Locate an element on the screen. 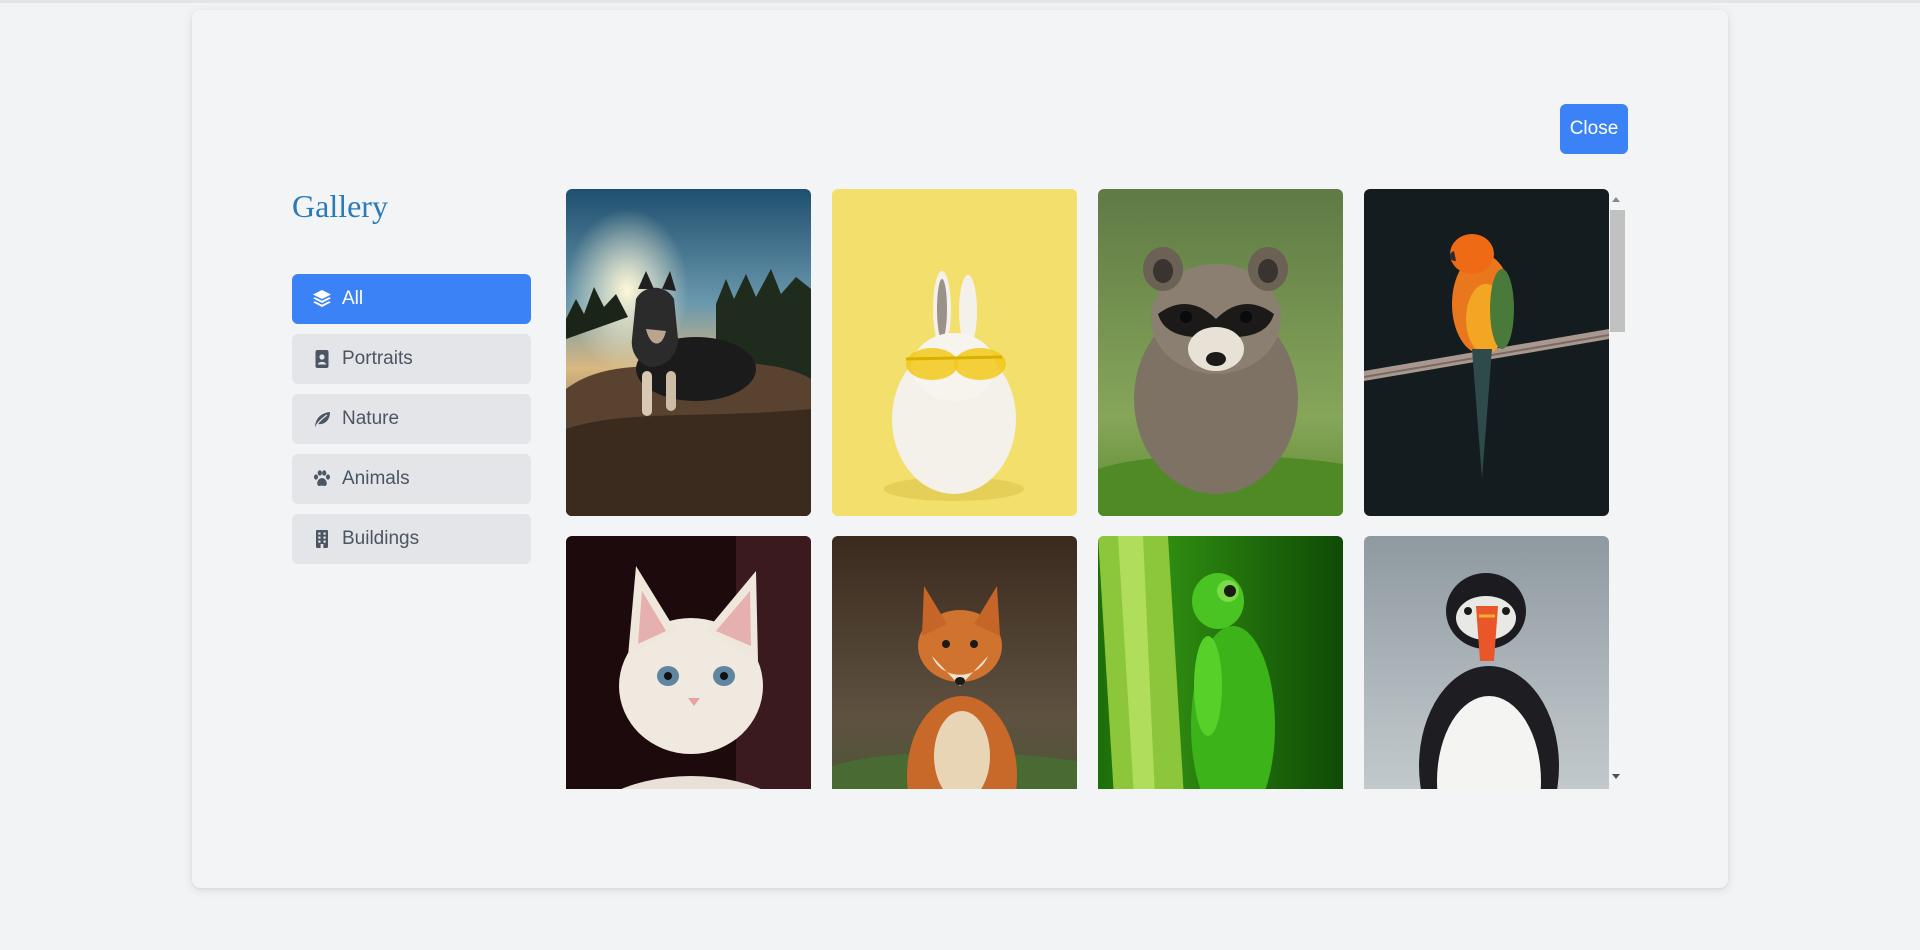  gallery-image-raccoon is located at coordinates (1220, 352).